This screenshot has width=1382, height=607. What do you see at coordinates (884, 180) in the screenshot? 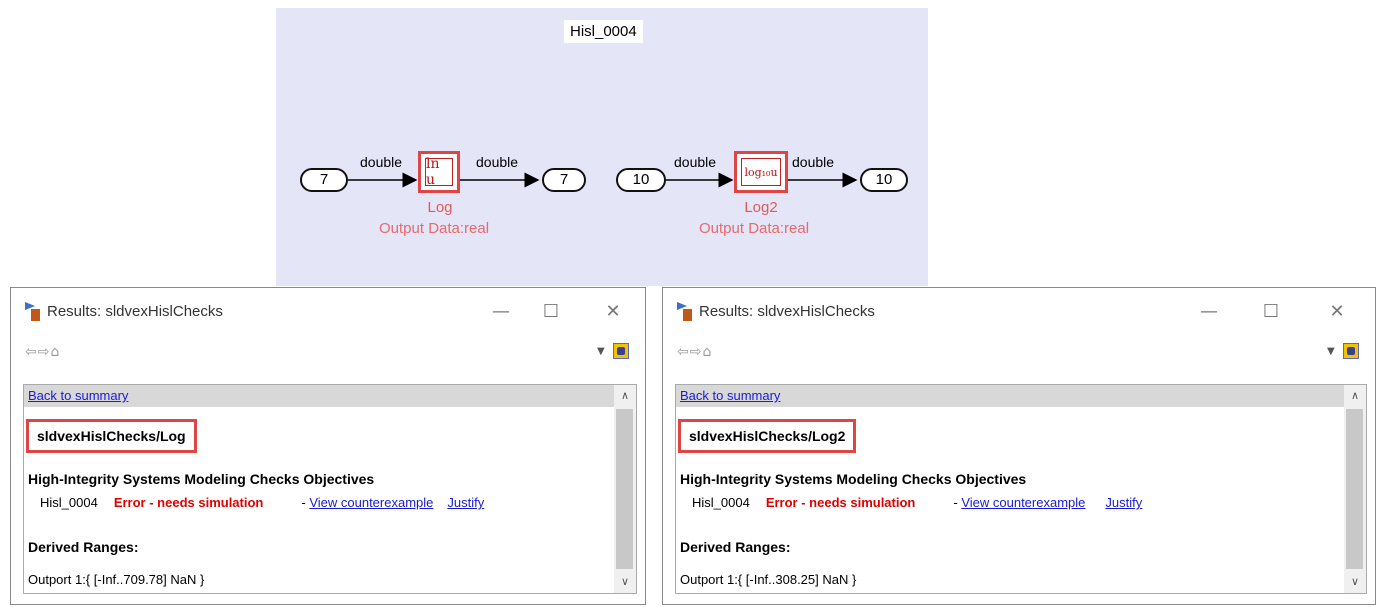
I see `outport-block-2: 10` at bounding box center [884, 180].